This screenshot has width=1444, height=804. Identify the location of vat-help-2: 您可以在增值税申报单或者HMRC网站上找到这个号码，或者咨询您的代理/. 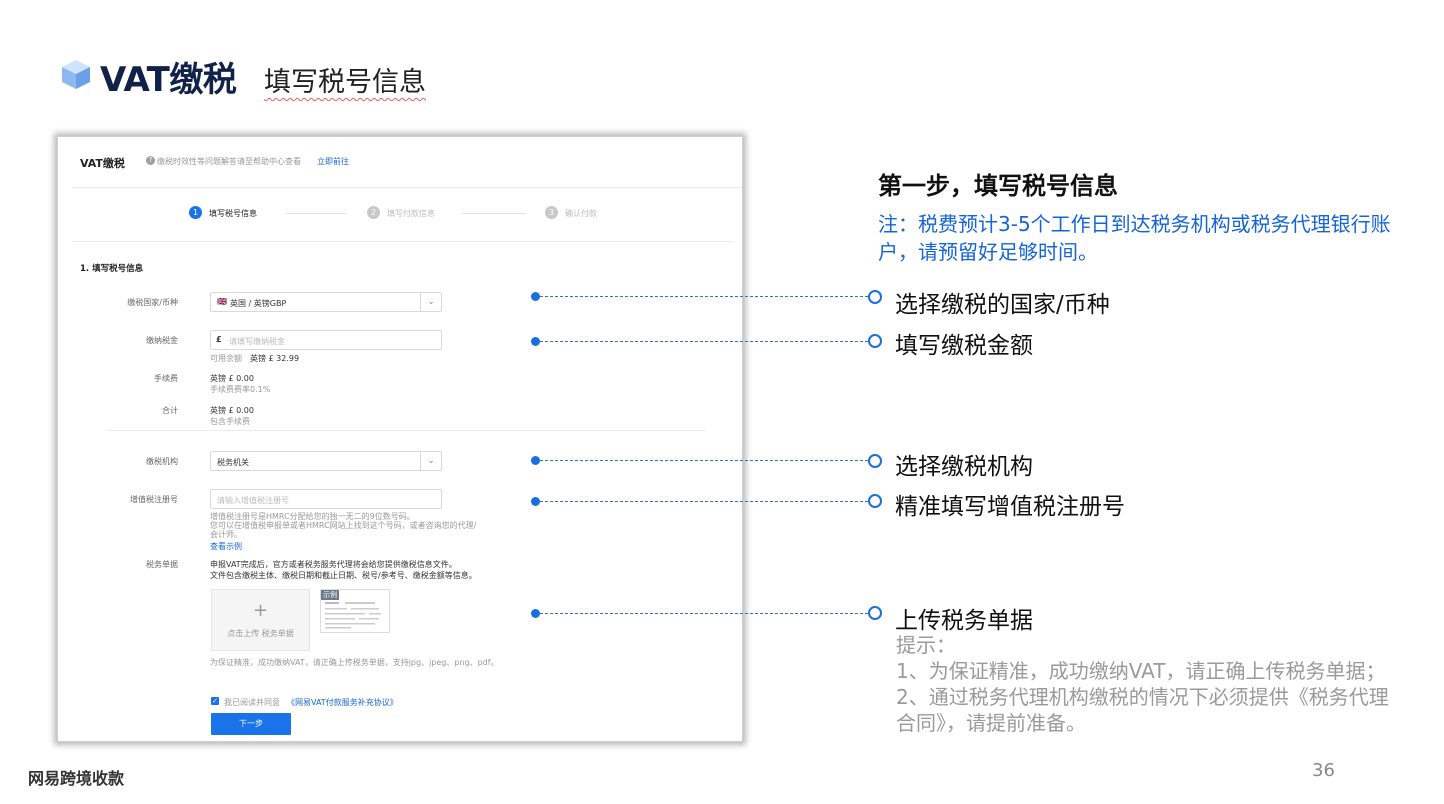
(343, 525).